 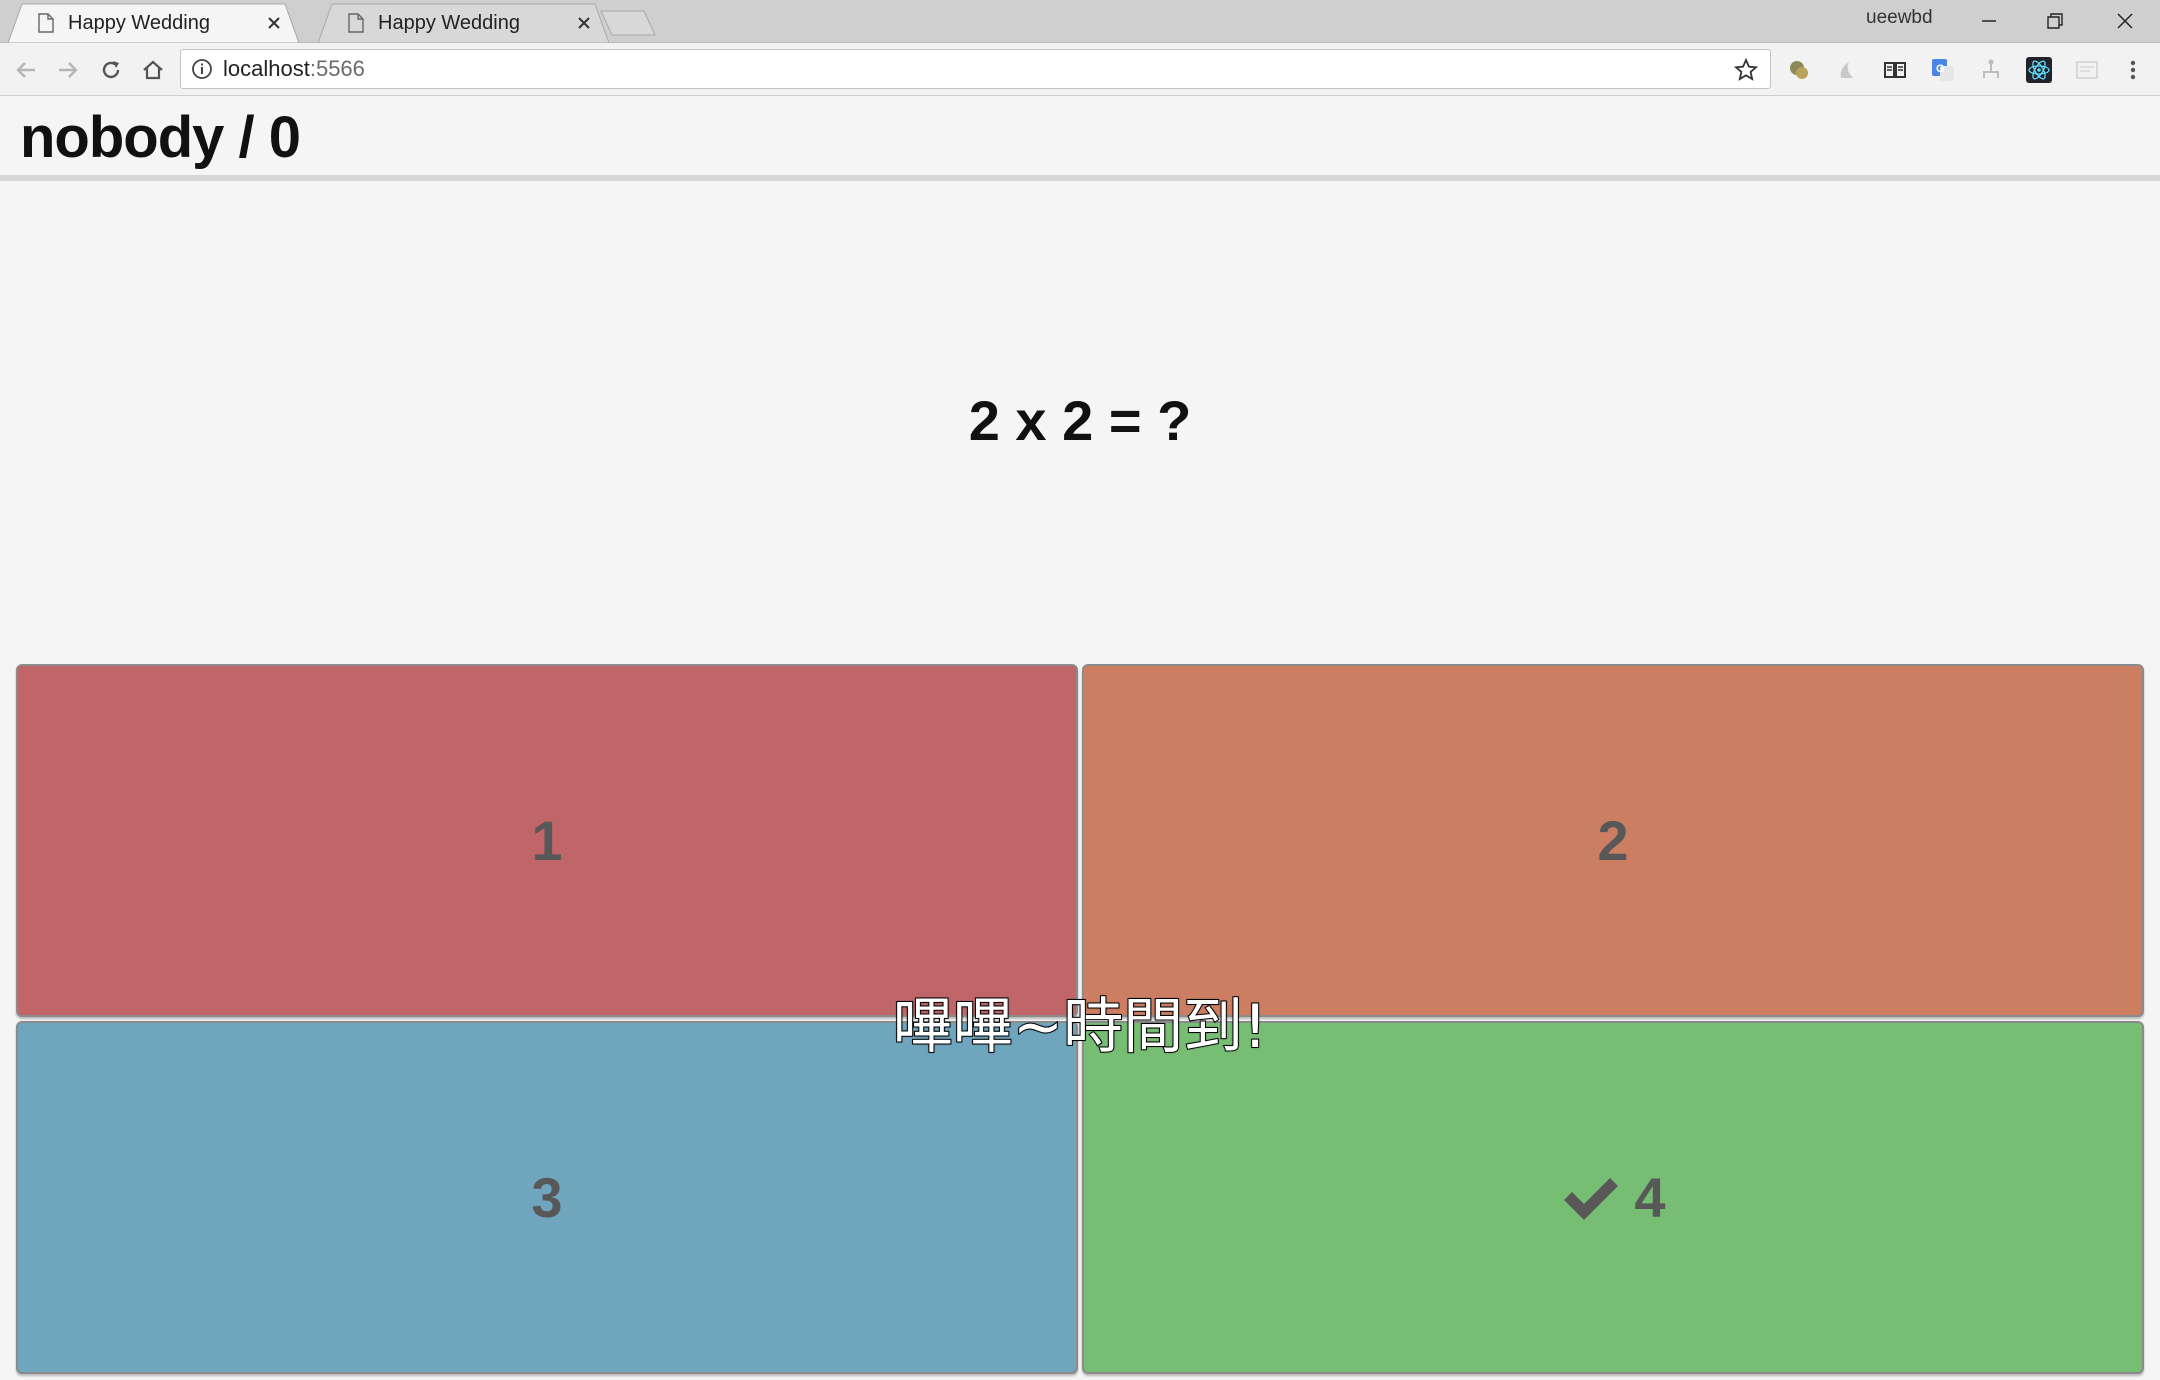 What do you see at coordinates (2125, 21) in the screenshot?
I see `close-window-icon` at bounding box center [2125, 21].